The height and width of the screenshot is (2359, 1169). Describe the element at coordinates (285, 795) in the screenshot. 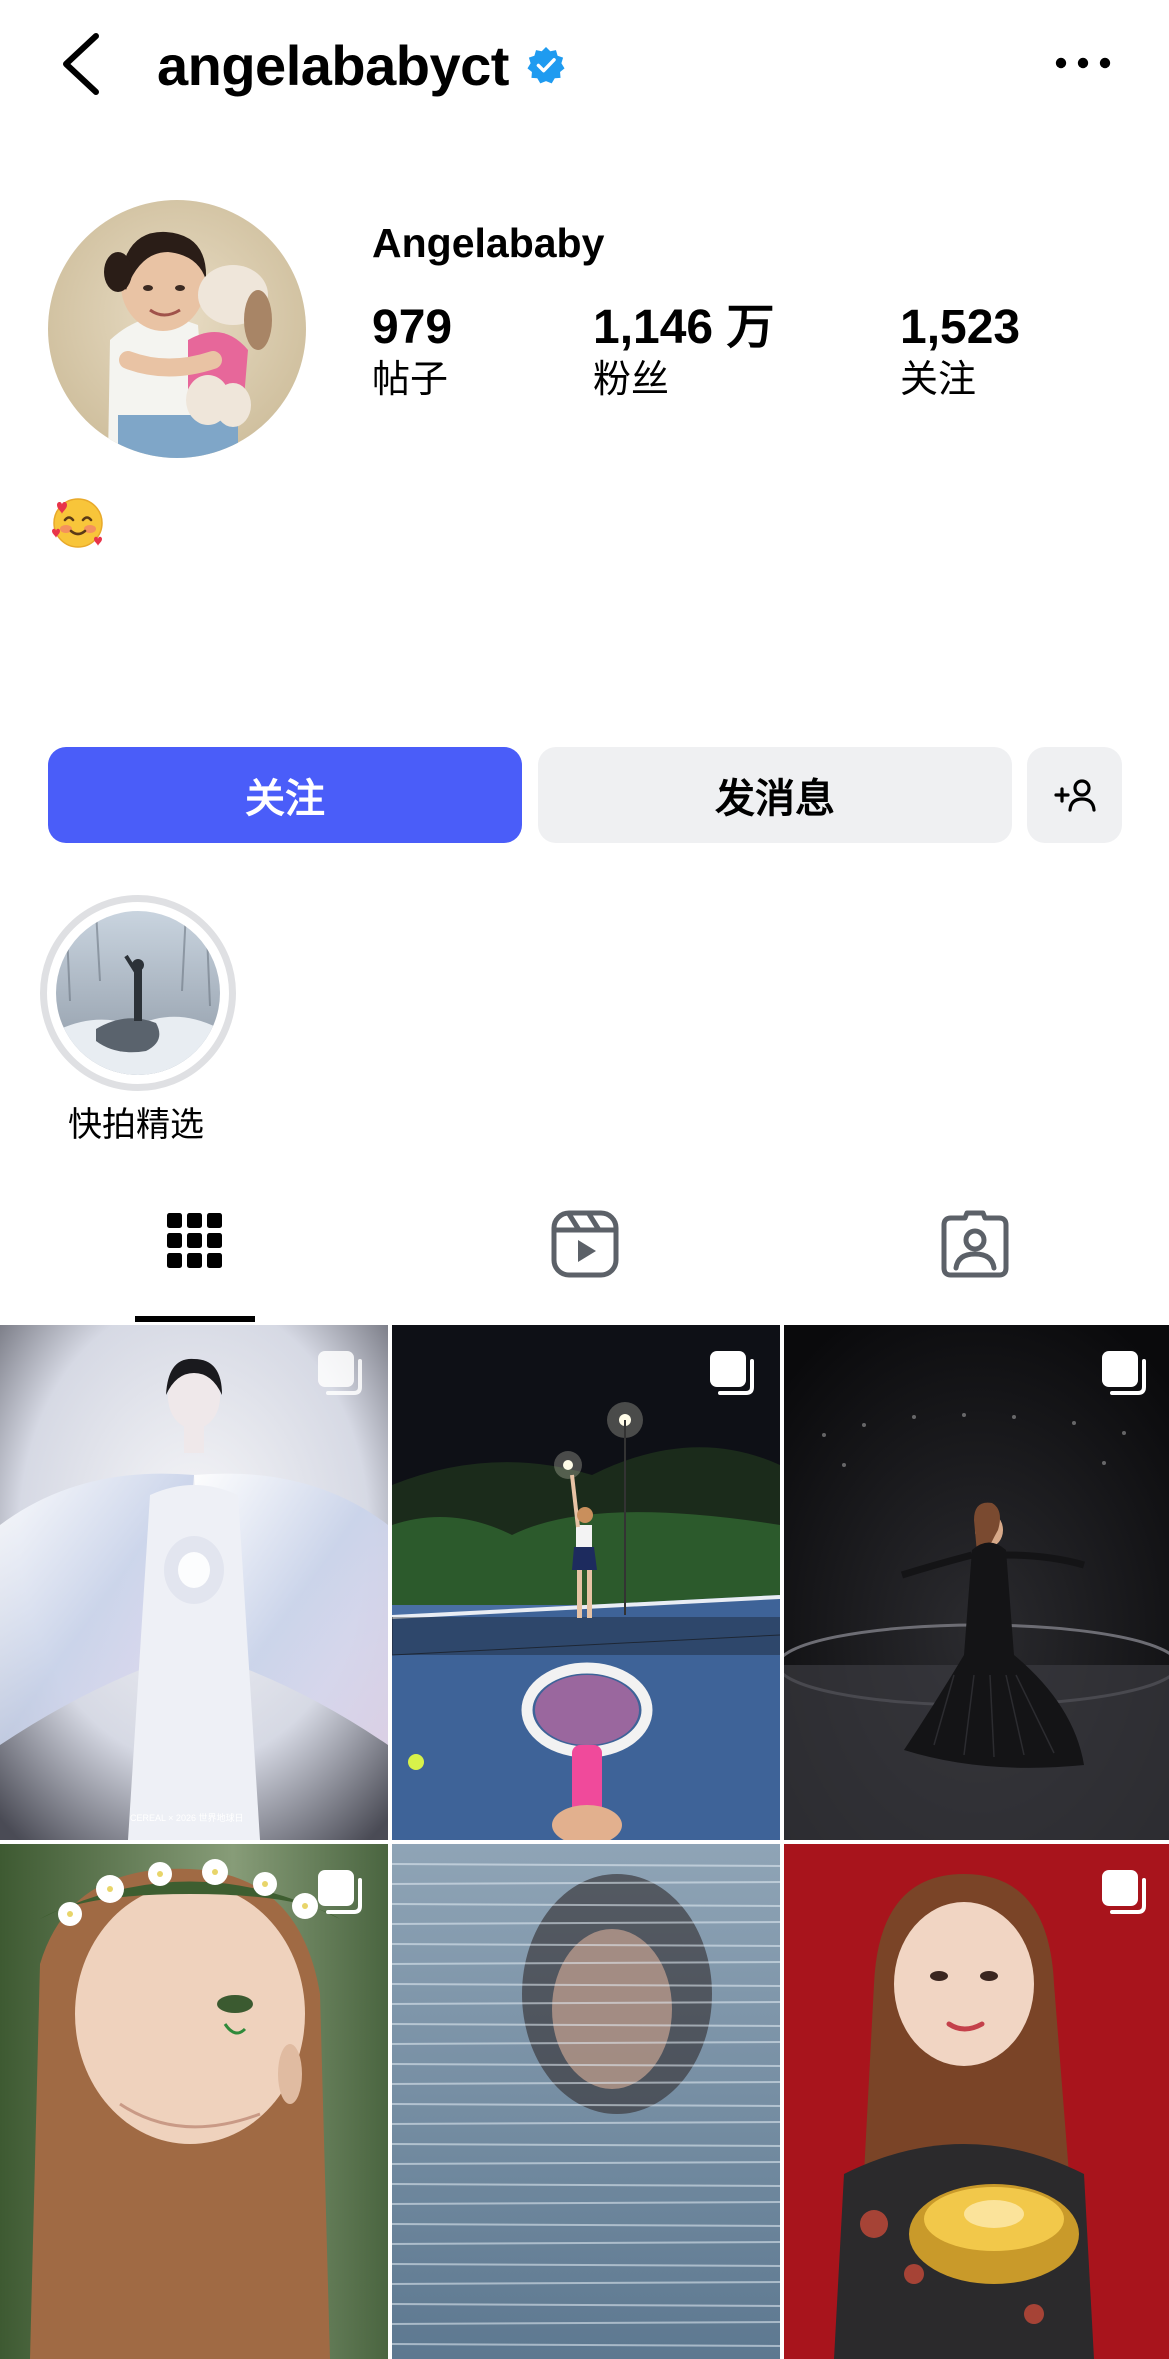

I see `follow-button: 关注` at that location.